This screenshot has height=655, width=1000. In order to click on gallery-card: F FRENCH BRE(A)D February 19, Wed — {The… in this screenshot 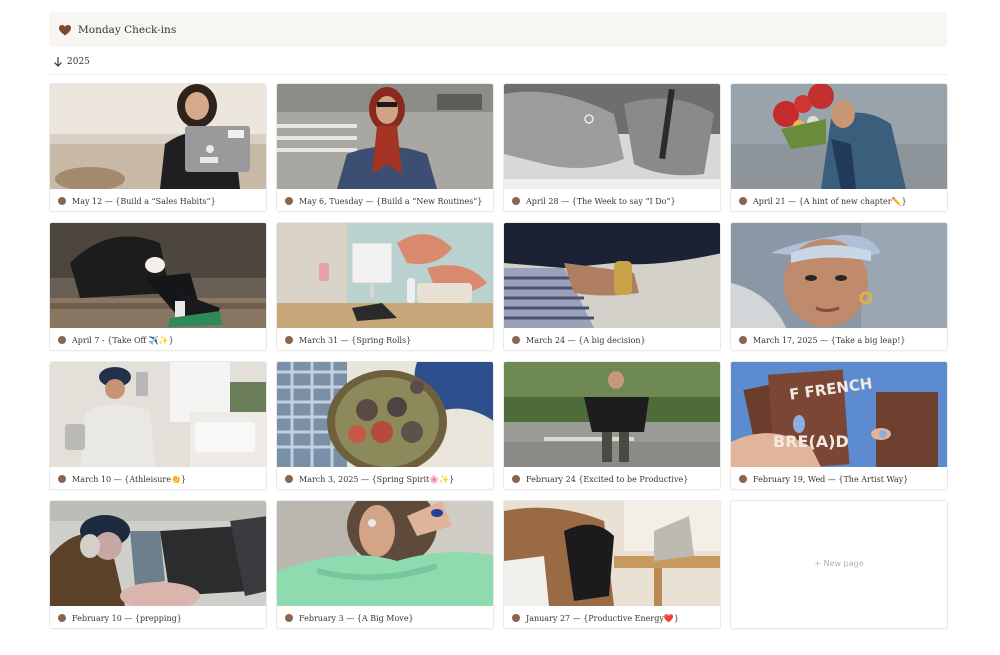, I will do `click(839, 425)`.